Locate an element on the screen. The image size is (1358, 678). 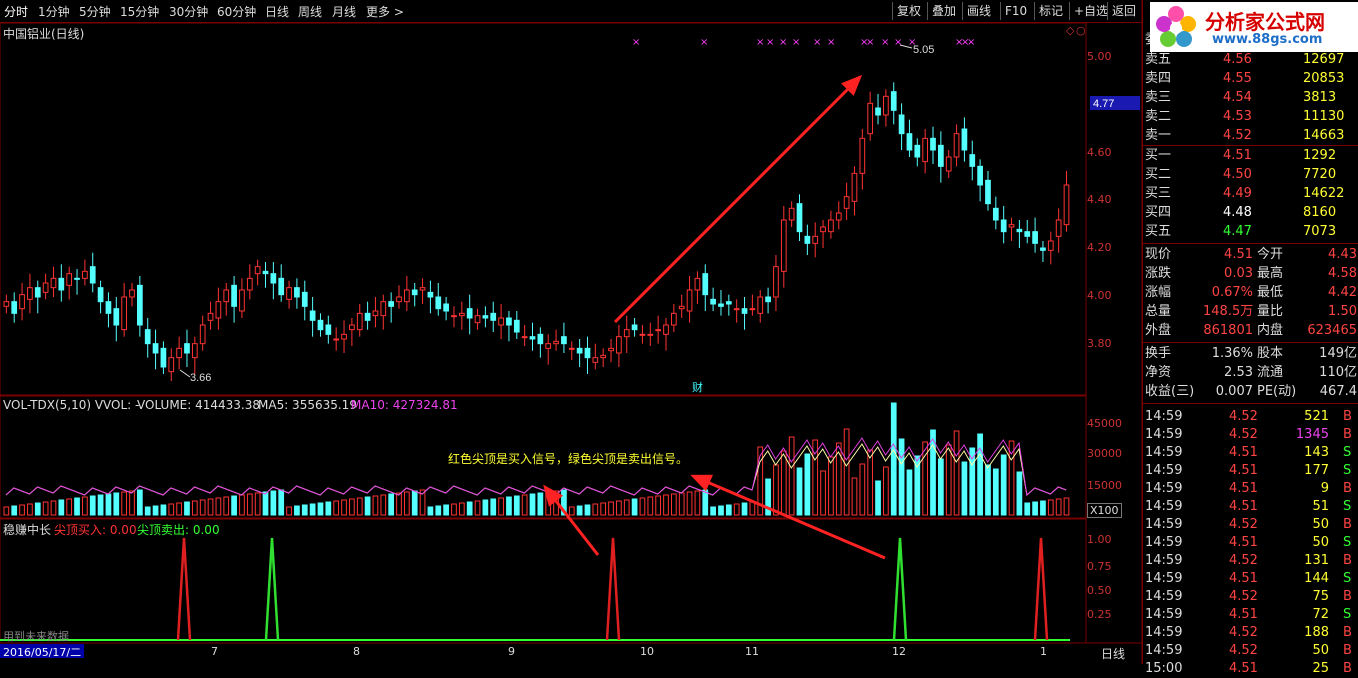
sell-spike is located at coordinates (272, 589).